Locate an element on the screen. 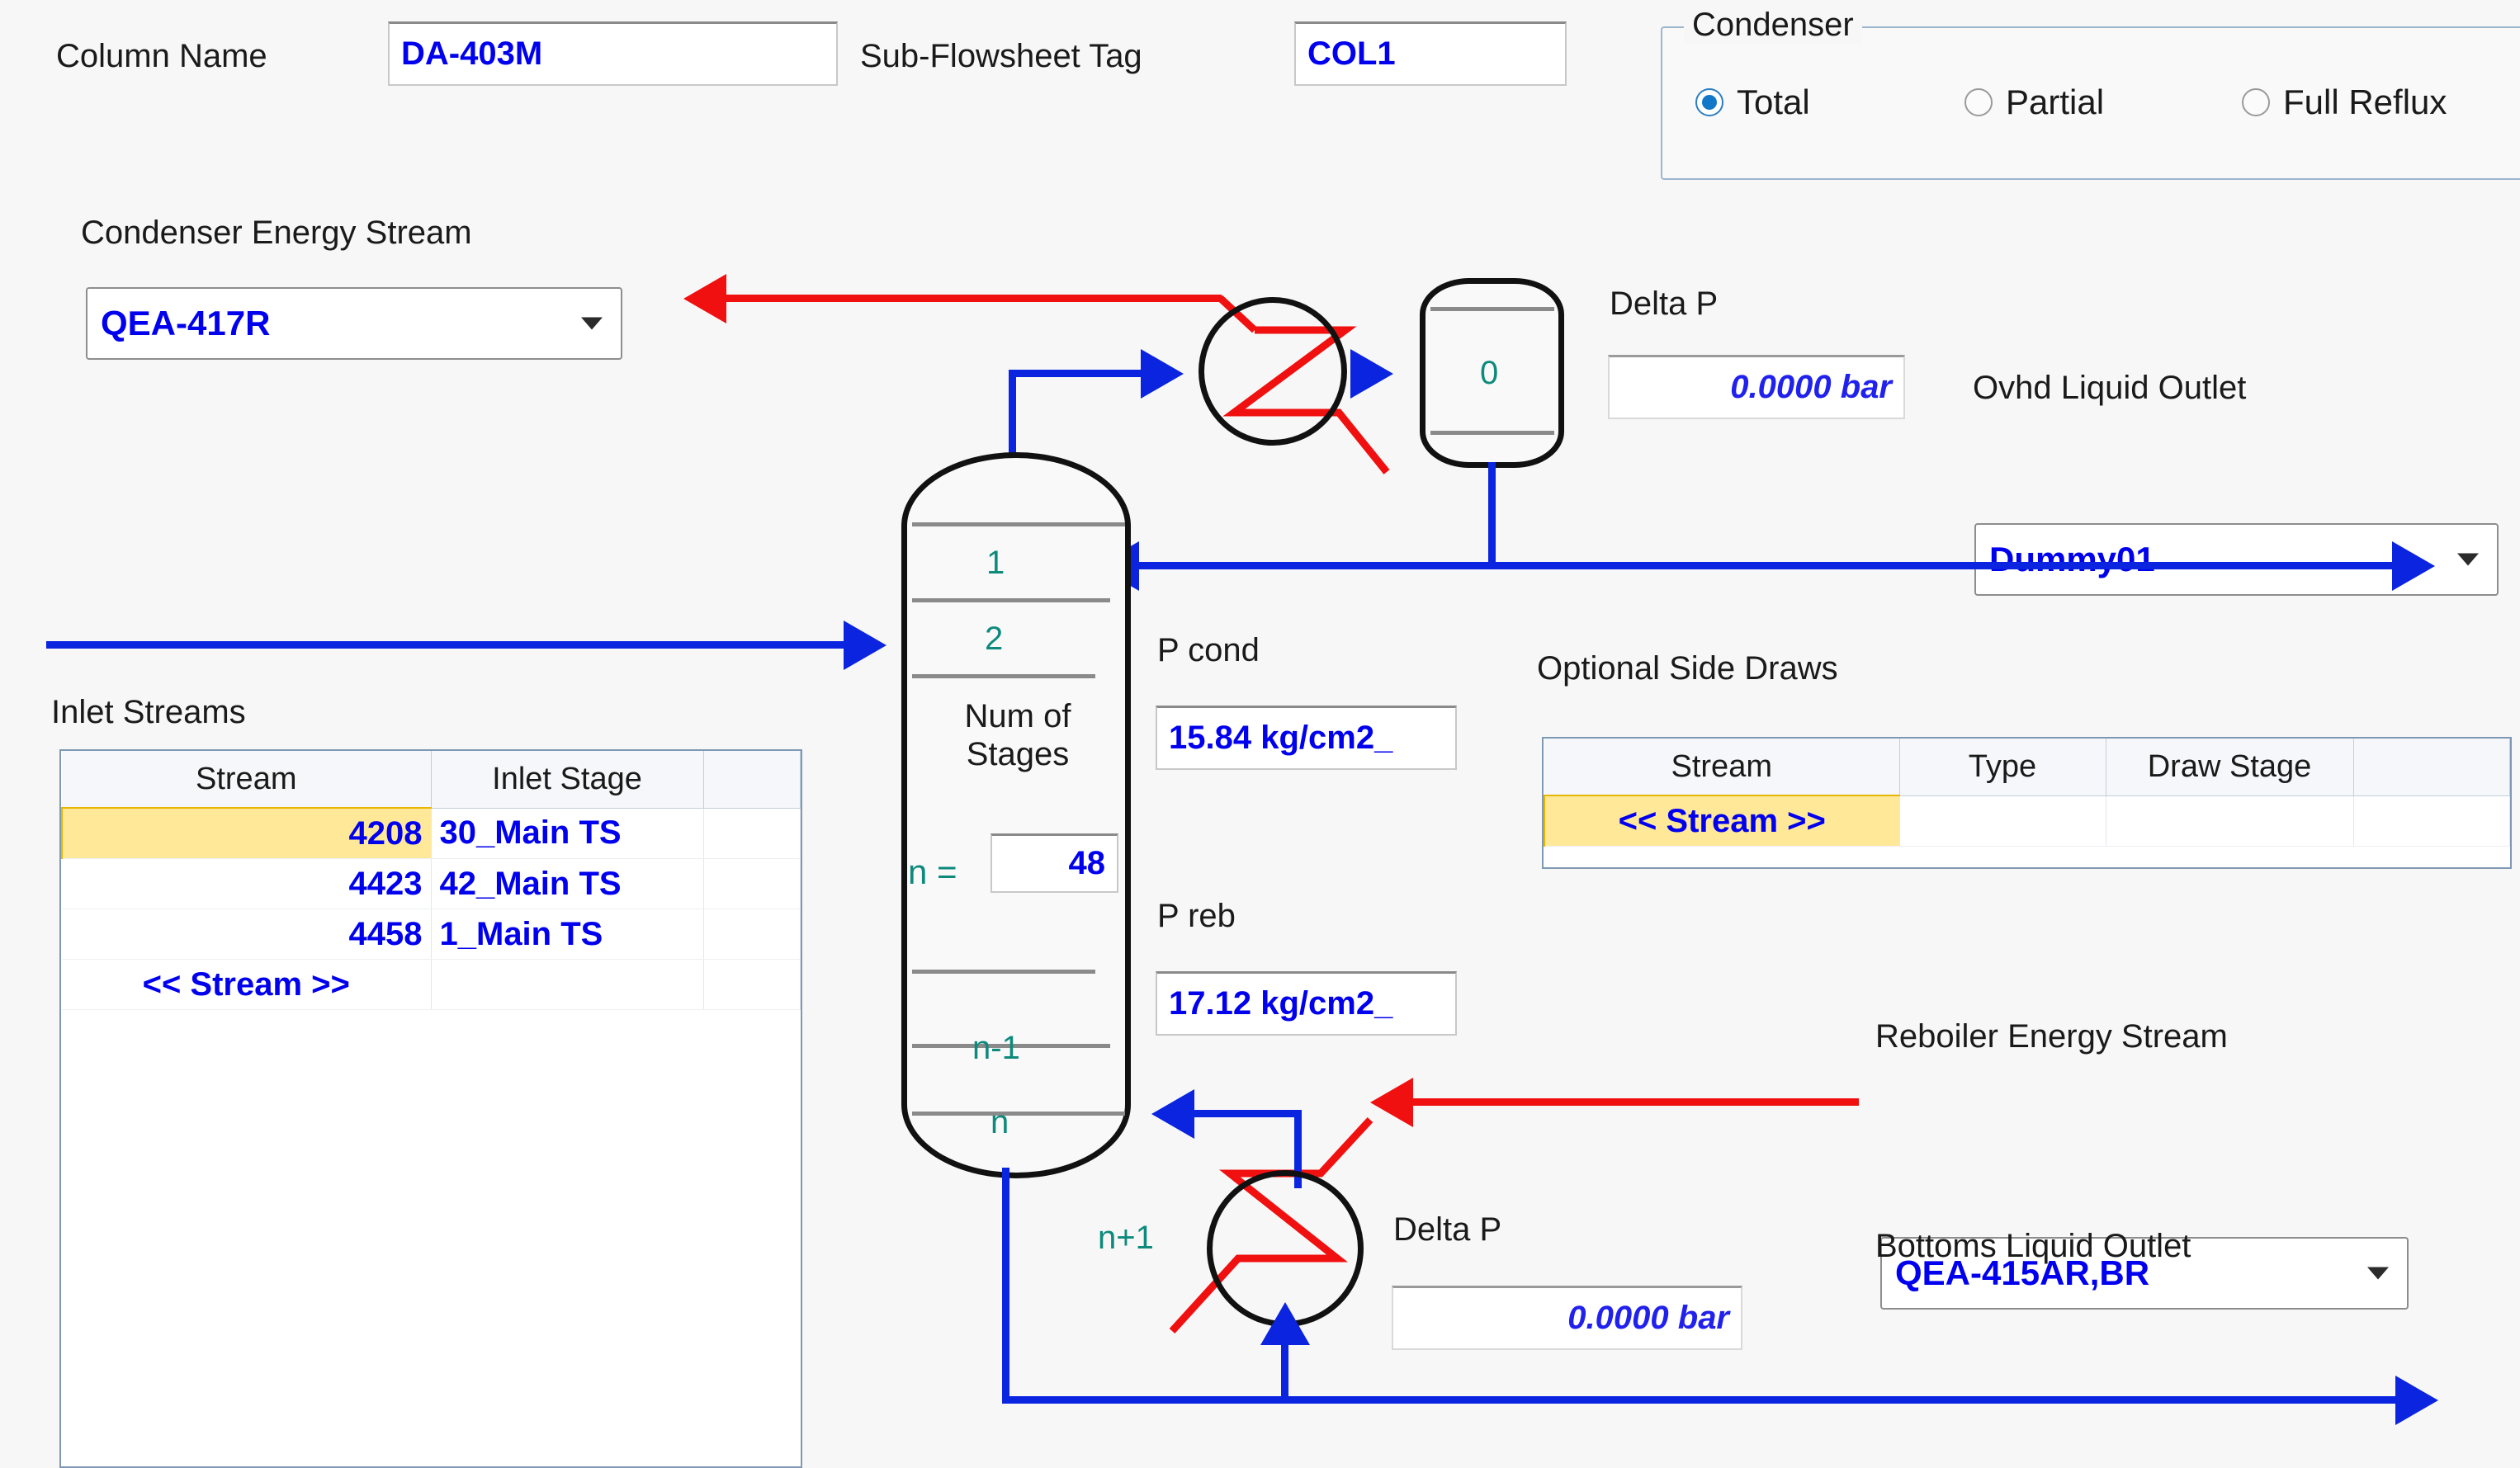 The height and width of the screenshot is (1468, 2520). radio-partial-icon is located at coordinates (1978, 102).